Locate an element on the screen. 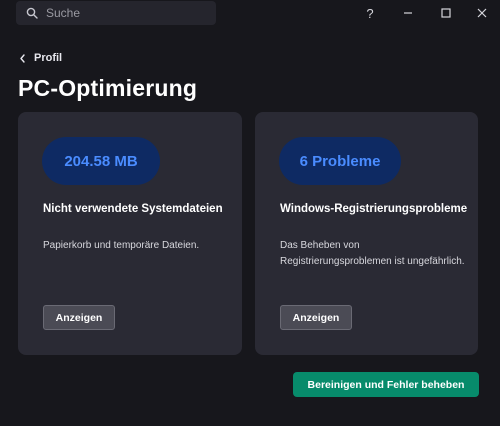  search-box is located at coordinates (116, 13).